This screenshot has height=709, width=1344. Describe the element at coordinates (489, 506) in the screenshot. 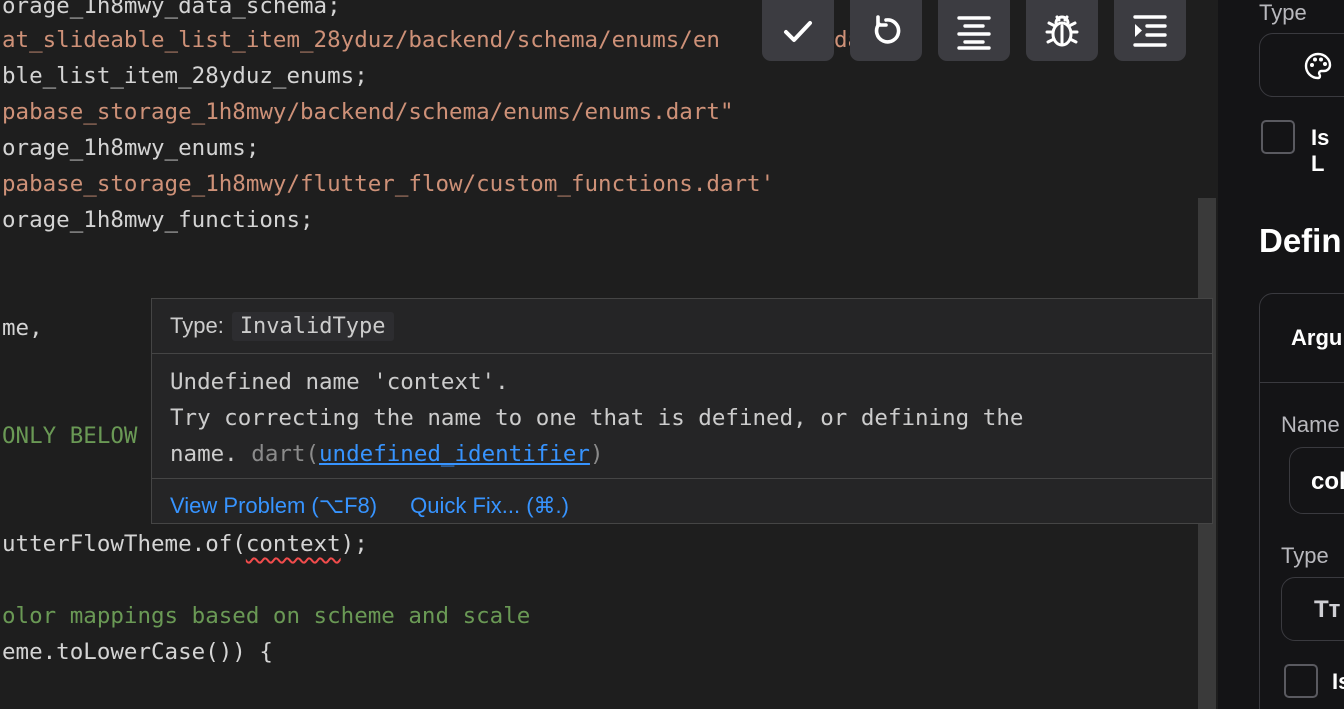

I see `quick-fix-link: Quick Fix... (⌘.)` at that location.